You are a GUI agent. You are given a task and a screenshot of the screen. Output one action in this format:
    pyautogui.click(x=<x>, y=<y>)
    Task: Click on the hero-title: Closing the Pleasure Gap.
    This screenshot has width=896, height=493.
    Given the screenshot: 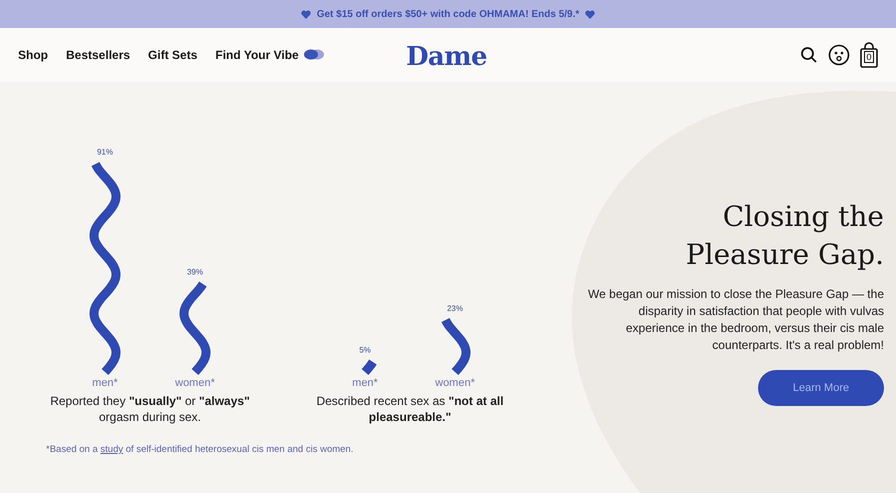 What is the action you would take?
    pyautogui.click(x=784, y=236)
    